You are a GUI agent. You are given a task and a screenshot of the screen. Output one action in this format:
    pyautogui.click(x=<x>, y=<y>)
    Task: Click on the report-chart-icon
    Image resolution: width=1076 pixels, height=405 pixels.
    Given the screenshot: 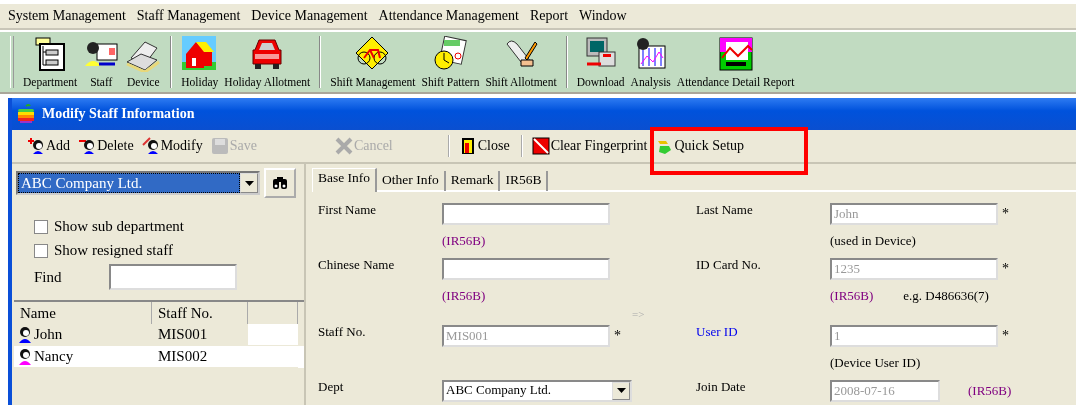 What is the action you would take?
    pyautogui.click(x=735, y=54)
    